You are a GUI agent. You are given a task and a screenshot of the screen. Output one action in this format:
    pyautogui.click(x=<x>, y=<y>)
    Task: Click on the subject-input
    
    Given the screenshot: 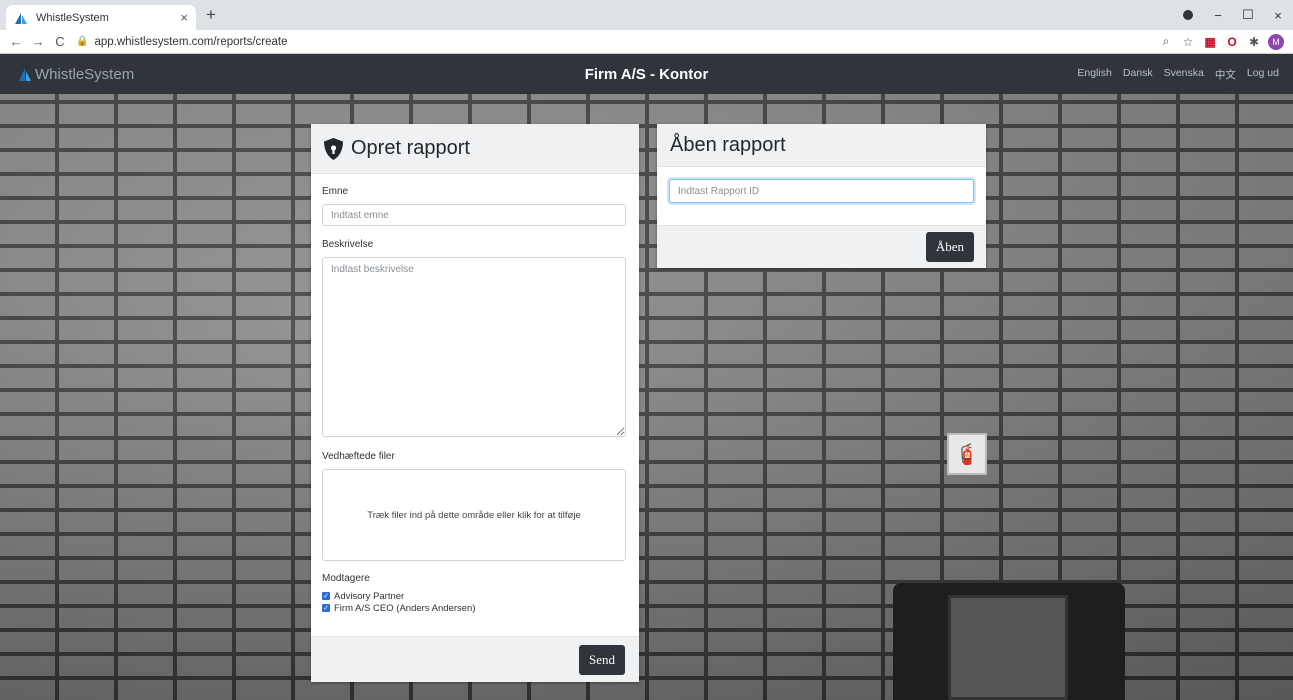 What is the action you would take?
    pyautogui.click(x=474, y=215)
    